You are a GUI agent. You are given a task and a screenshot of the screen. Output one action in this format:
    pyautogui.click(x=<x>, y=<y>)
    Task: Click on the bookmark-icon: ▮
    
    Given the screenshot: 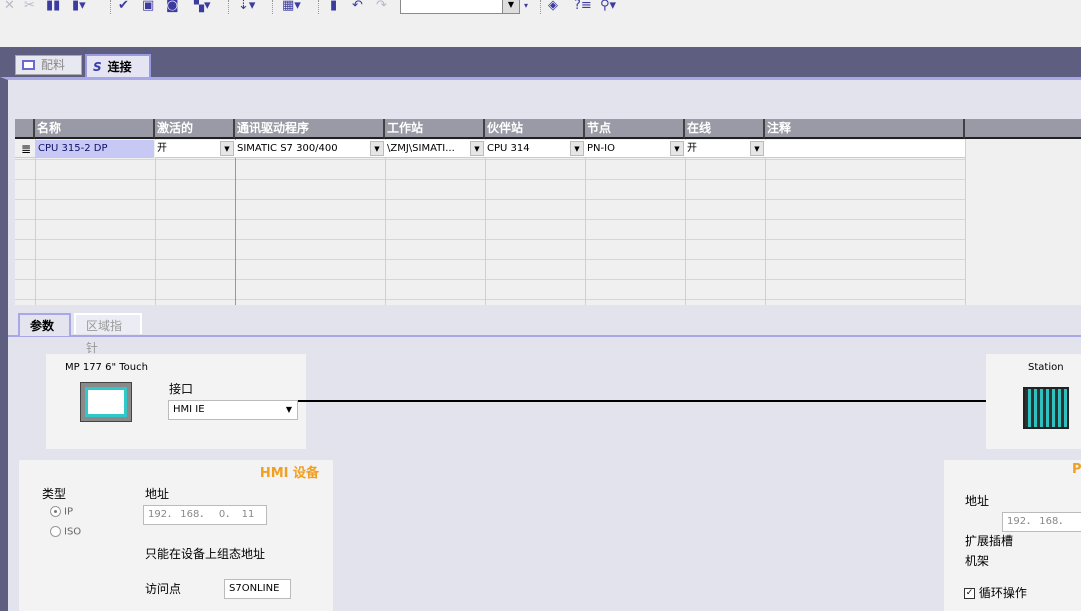 What is the action you would take?
    pyautogui.click(x=333, y=7)
    